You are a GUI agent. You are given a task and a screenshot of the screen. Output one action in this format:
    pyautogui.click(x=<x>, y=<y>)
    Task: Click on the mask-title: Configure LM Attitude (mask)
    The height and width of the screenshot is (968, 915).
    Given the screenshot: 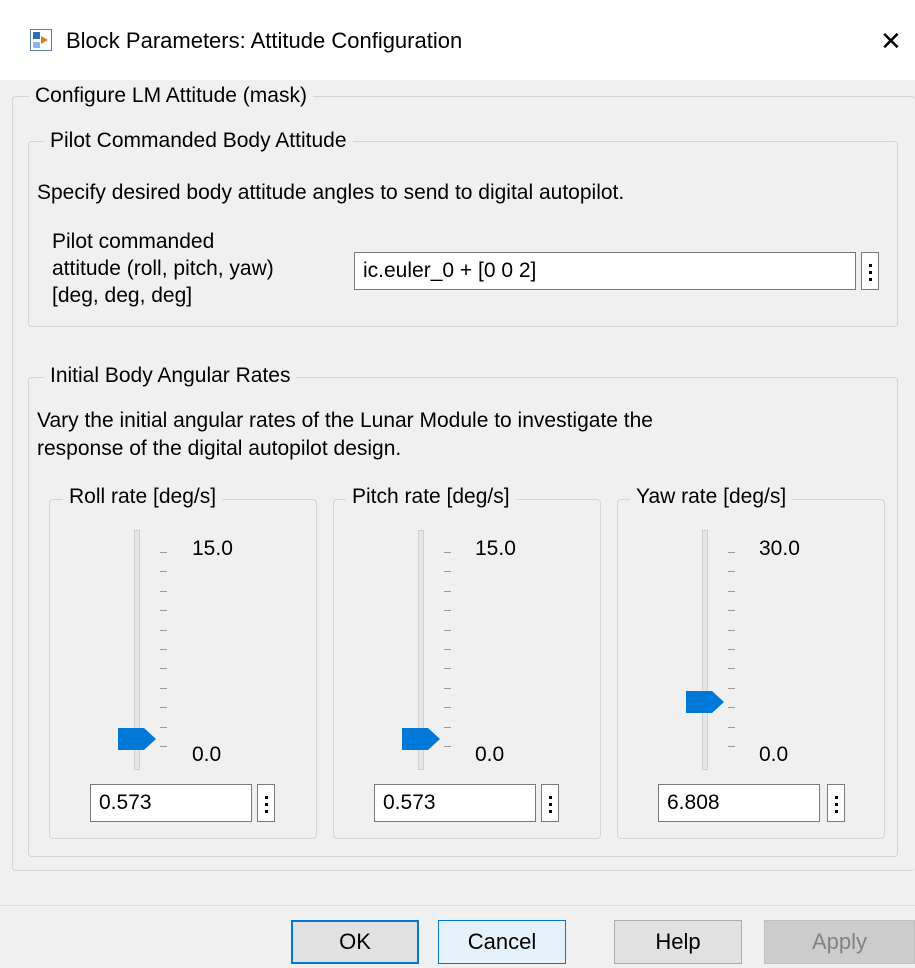 What is the action you would take?
    pyautogui.click(x=171, y=96)
    